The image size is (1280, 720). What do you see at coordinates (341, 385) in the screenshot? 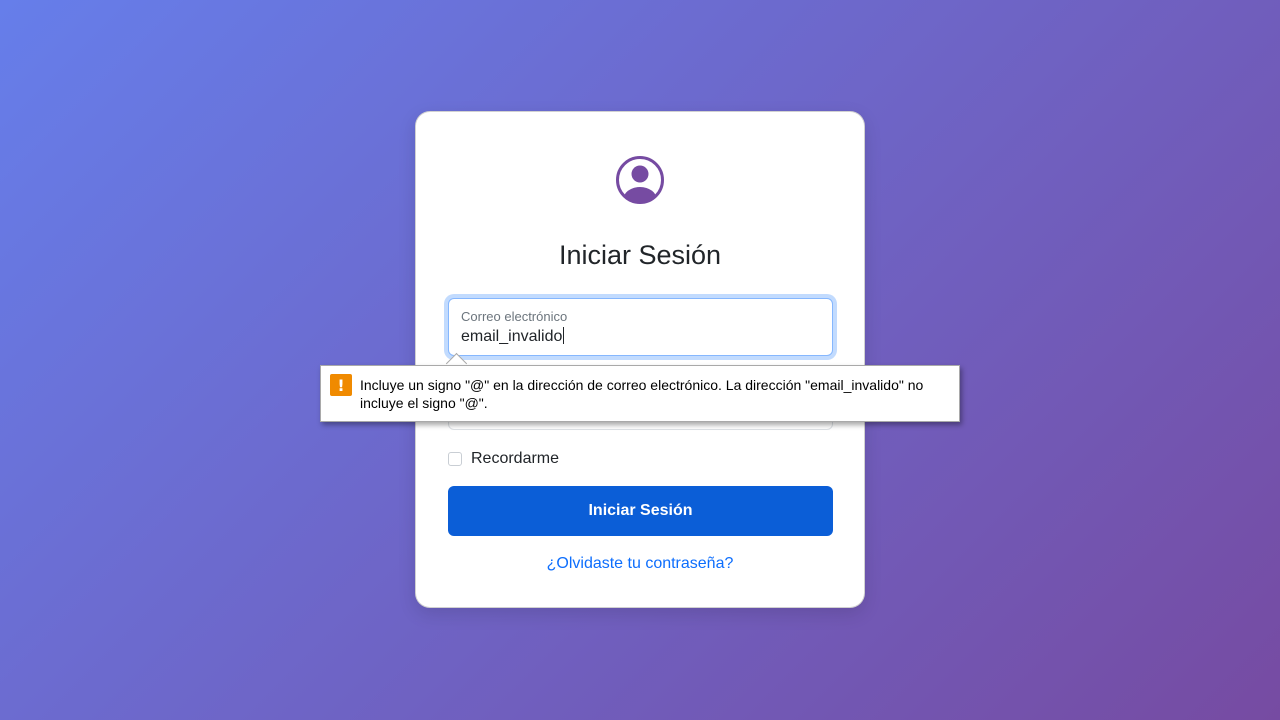
I see `warning-icon: !` at bounding box center [341, 385].